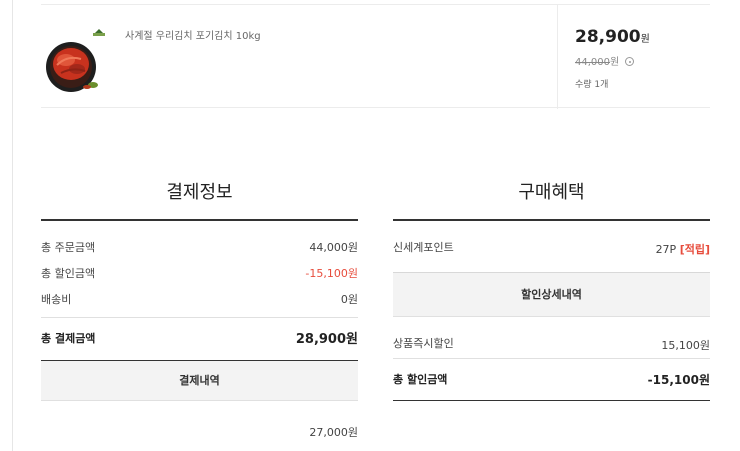 The height and width of the screenshot is (451, 740). I want to click on point-amount: 27P, so click(666, 249).